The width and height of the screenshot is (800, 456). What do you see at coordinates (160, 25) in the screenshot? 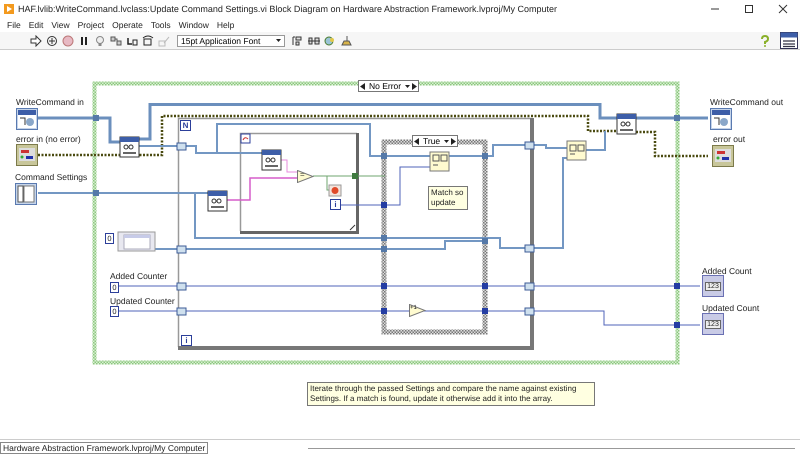
I see `menu-item: Tools` at bounding box center [160, 25].